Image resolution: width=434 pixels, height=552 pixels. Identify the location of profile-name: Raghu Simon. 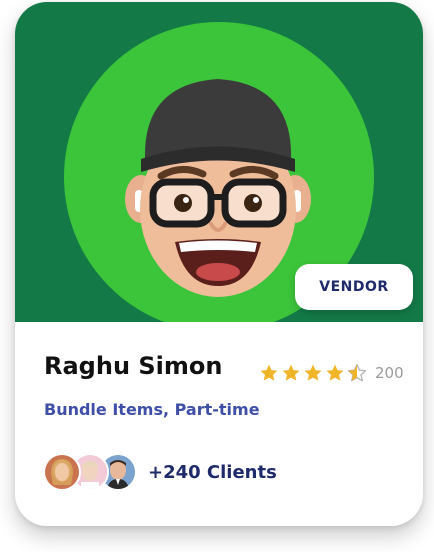
(133, 366).